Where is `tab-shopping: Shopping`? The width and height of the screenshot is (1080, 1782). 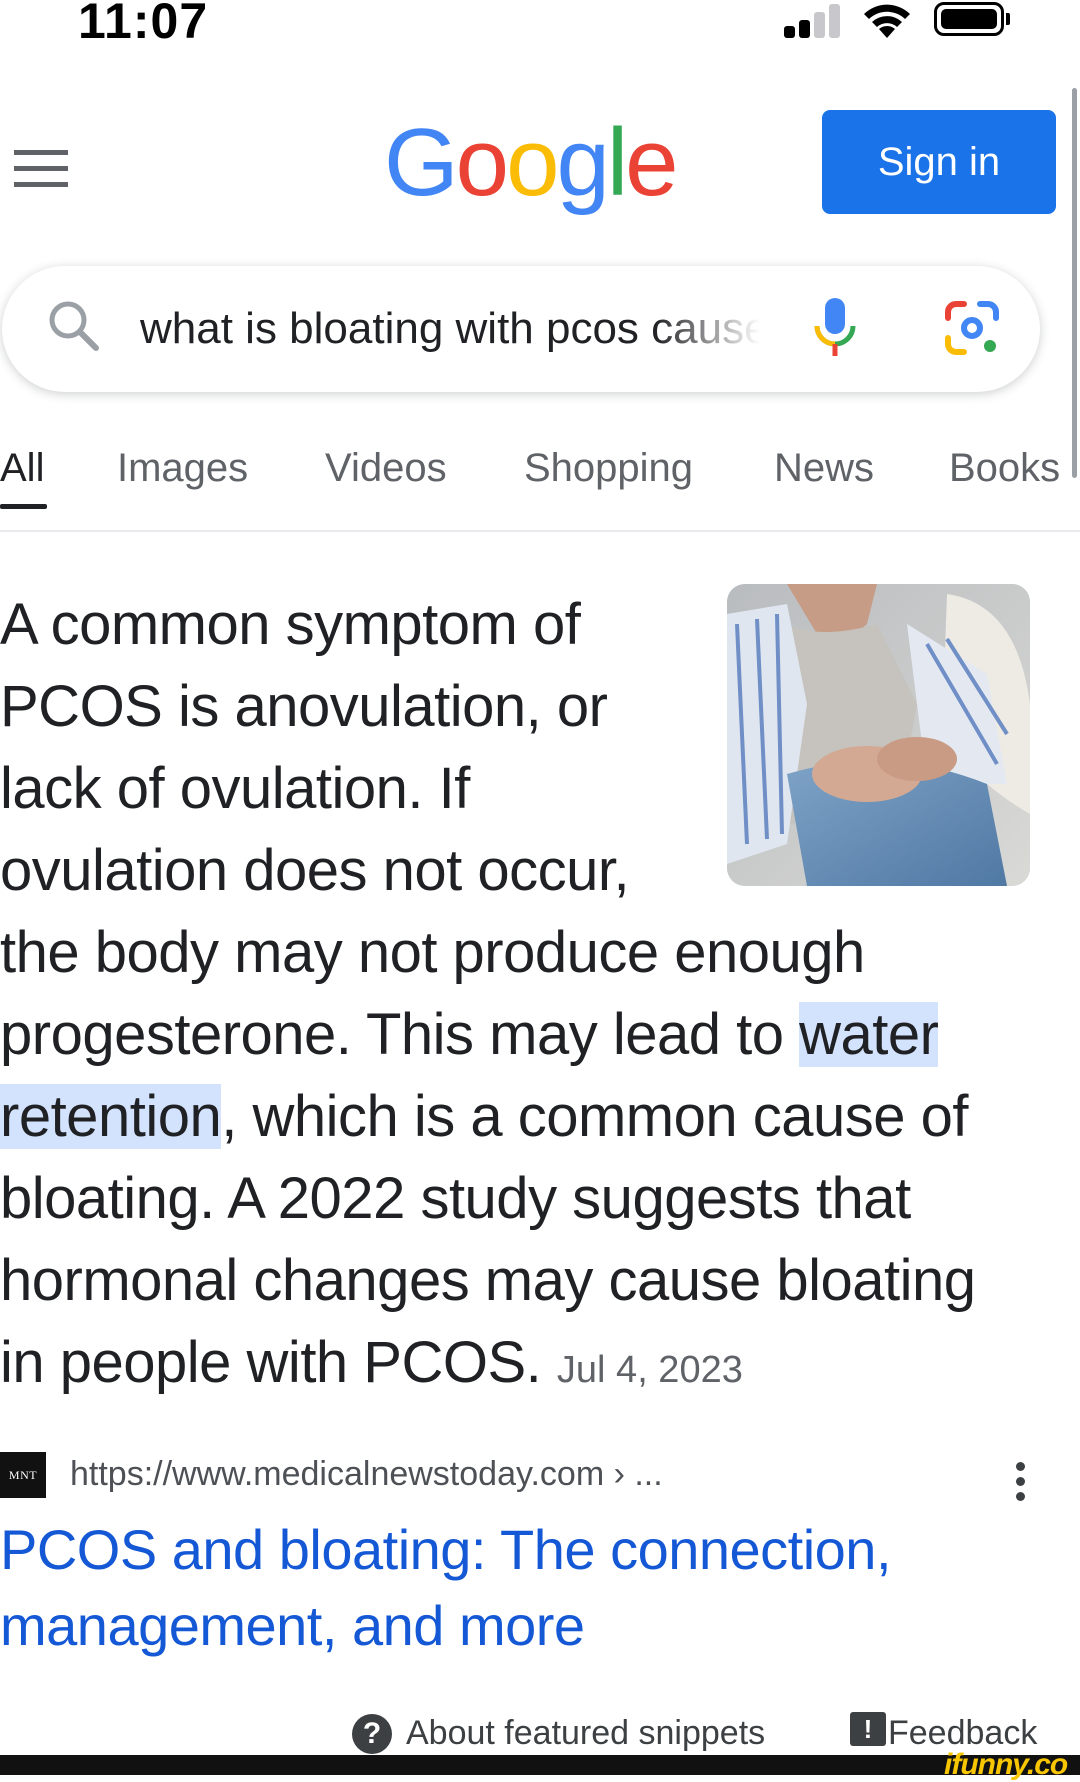 tab-shopping: Shopping is located at coordinates (608, 468).